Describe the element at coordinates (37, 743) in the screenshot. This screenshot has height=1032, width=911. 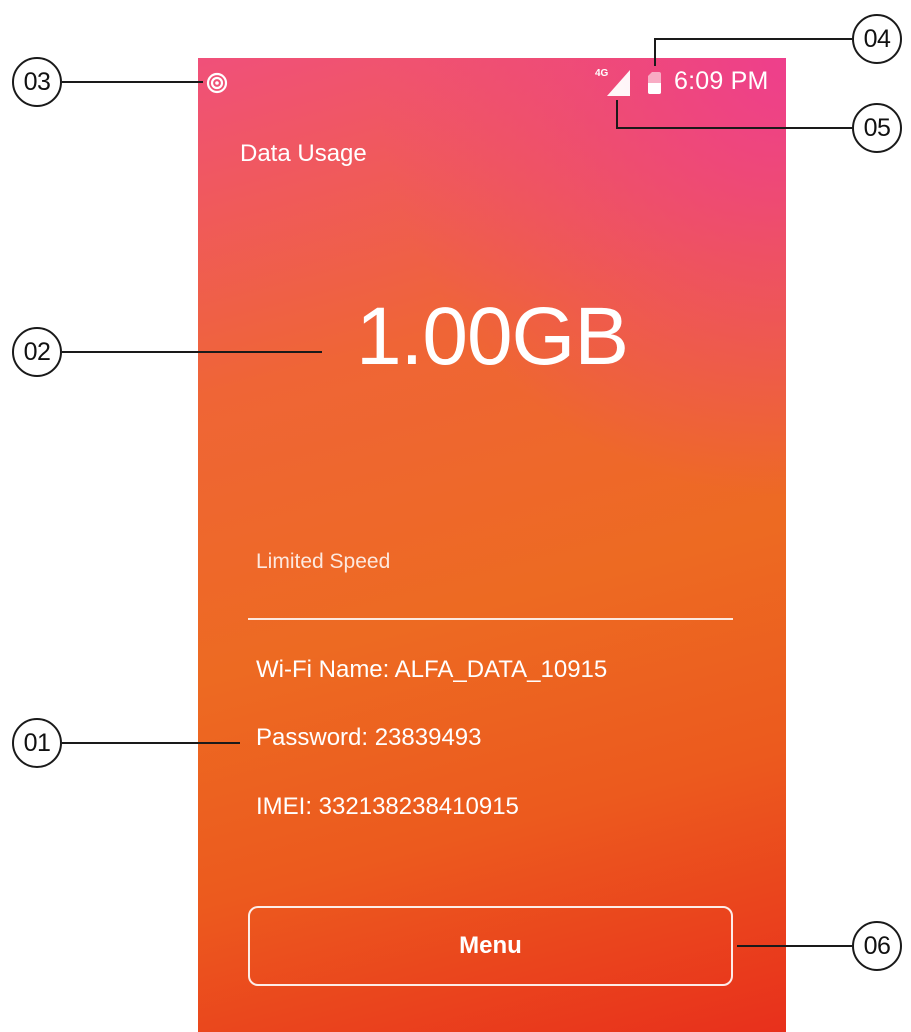
I see `callout-01: 01` at that location.